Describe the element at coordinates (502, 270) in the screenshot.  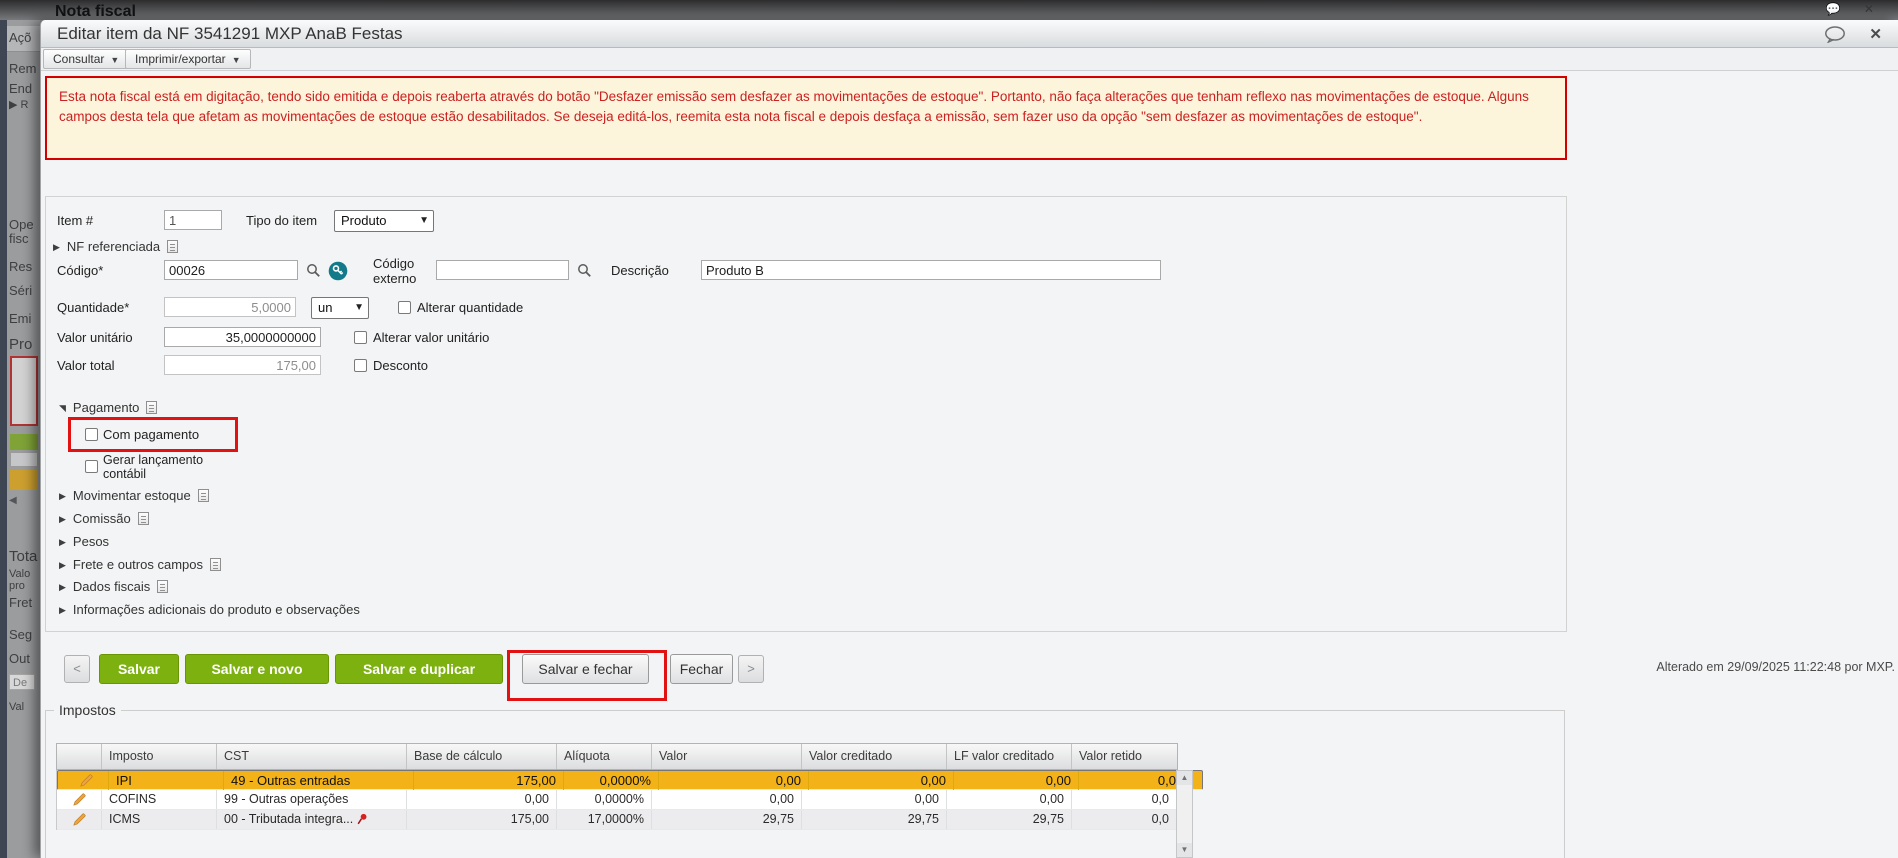
I see `codigo-externo-input` at that location.